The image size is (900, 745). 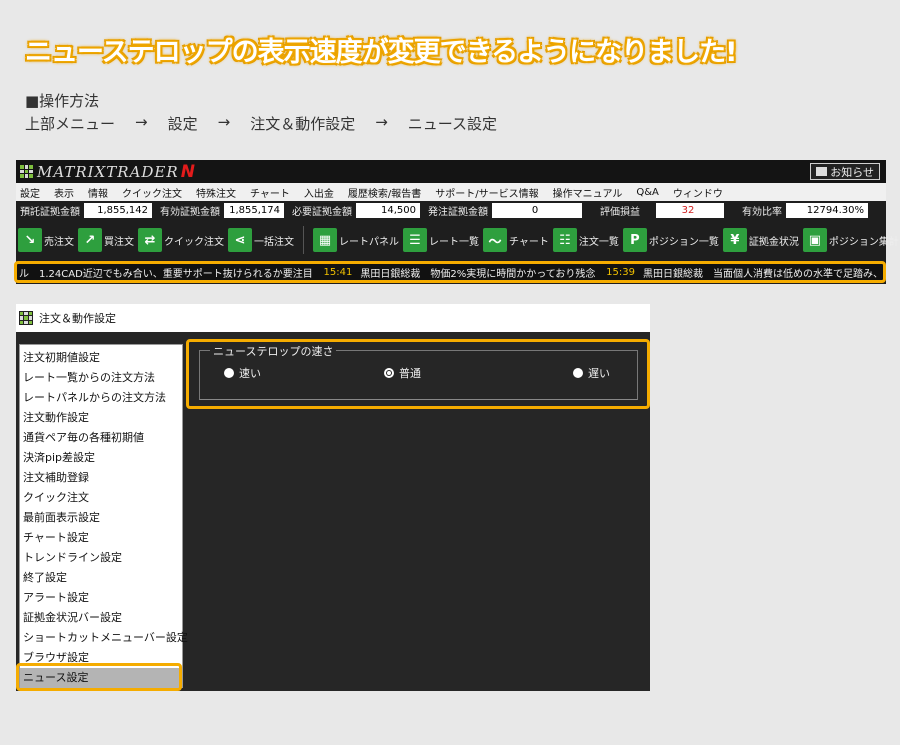 What do you see at coordinates (240, 240) in the screenshot?
I see `branch-arrows-icon: ⋖` at bounding box center [240, 240].